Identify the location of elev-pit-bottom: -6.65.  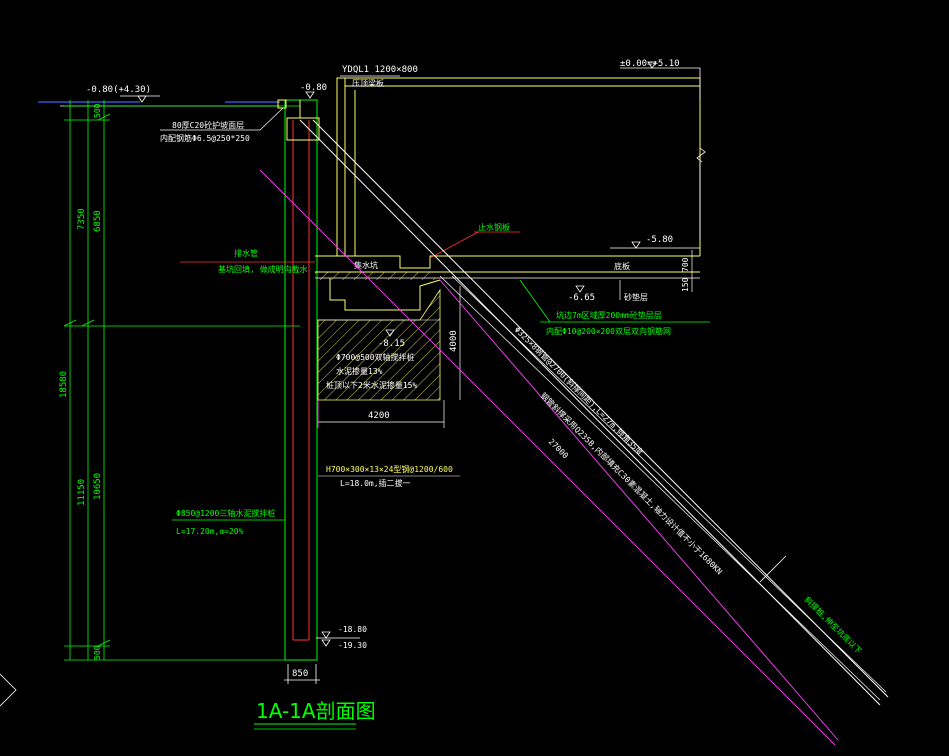
(581, 298).